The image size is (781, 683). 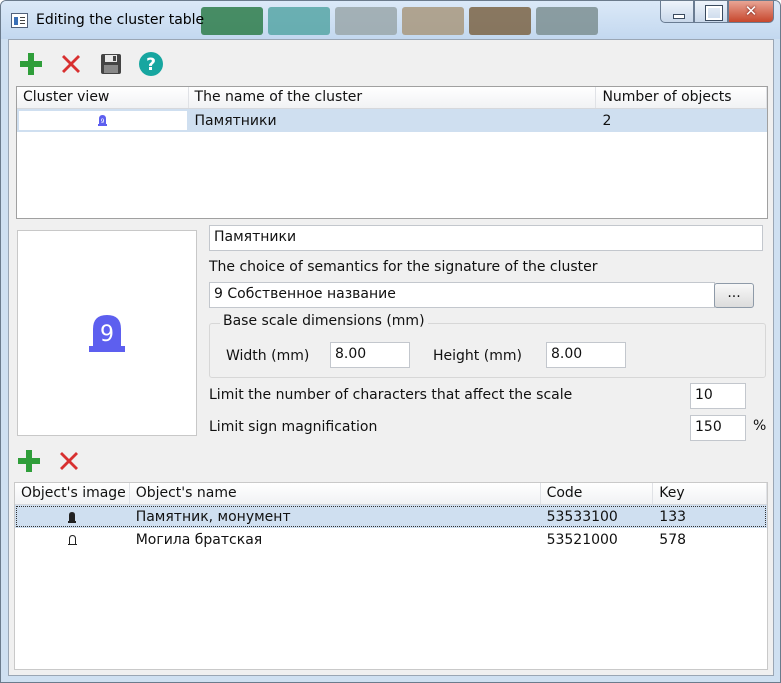 I want to click on help-button: ?, so click(x=151, y=64).